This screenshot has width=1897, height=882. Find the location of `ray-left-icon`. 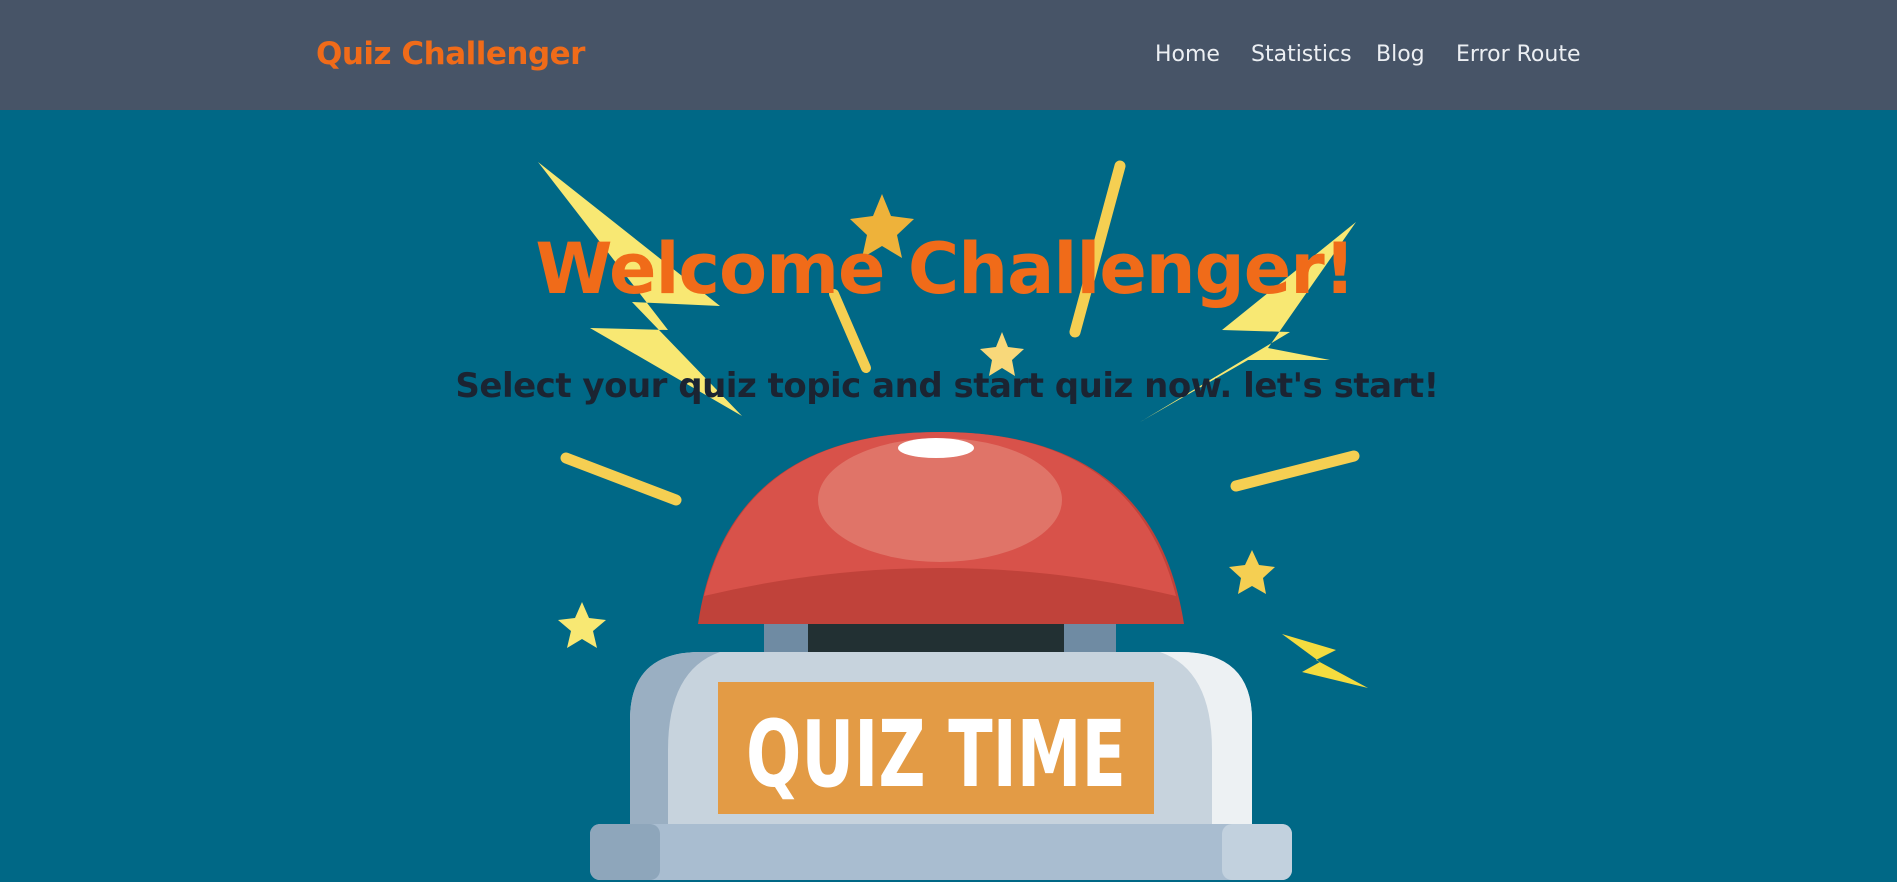

ray-left-icon is located at coordinates (621, 479).